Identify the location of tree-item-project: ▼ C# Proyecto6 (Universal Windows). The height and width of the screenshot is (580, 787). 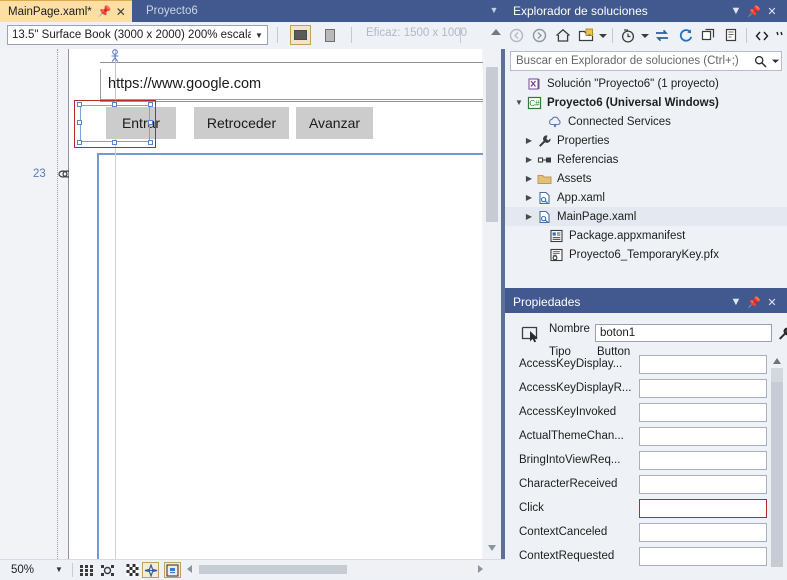
(646, 102).